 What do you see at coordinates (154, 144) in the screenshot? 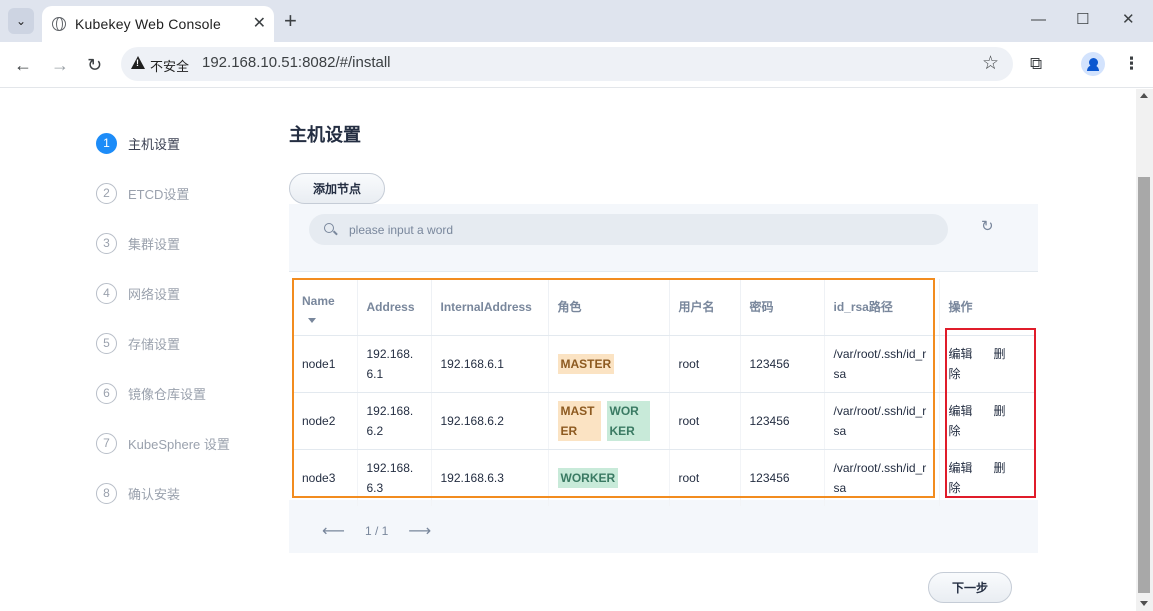
I see `step-label: 主机设置` at bounding box center [154, 144].